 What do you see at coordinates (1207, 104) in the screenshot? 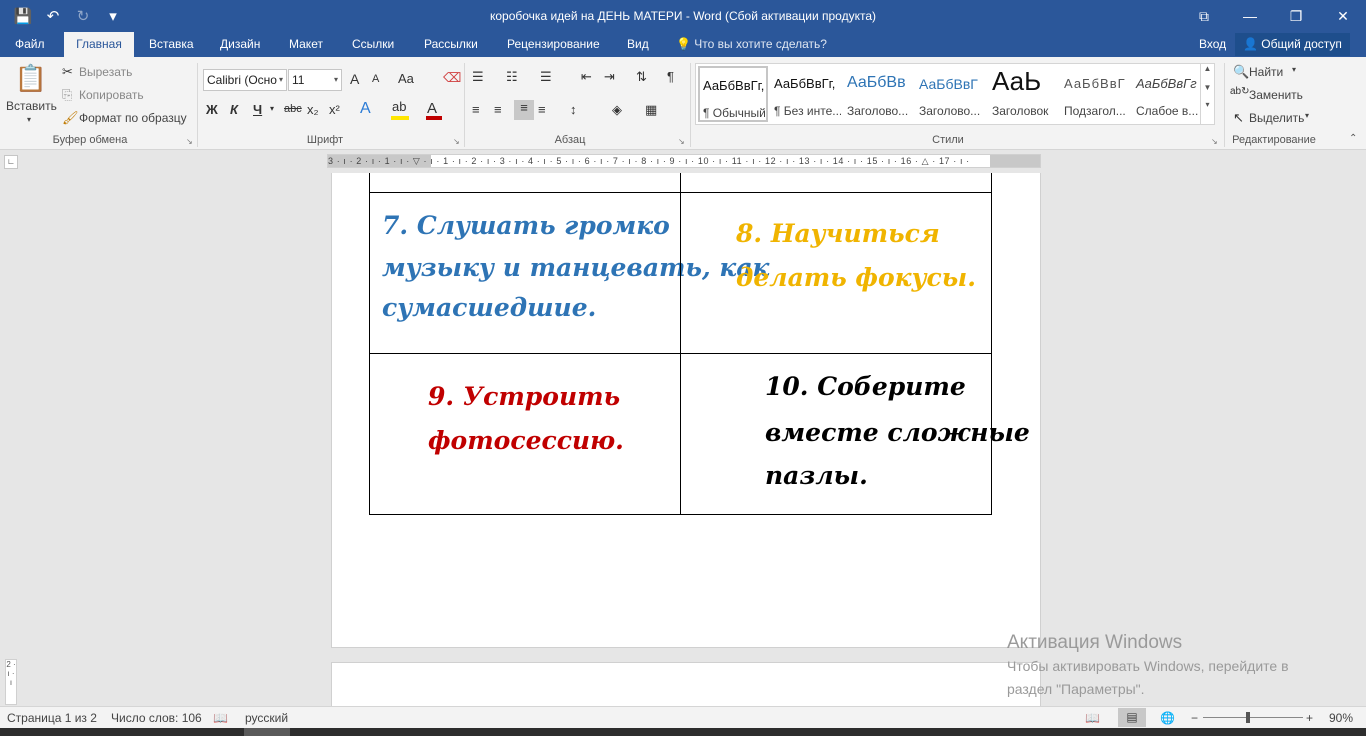
I see `more-styles-icon: ▾` at bounding box center [1207, 104].